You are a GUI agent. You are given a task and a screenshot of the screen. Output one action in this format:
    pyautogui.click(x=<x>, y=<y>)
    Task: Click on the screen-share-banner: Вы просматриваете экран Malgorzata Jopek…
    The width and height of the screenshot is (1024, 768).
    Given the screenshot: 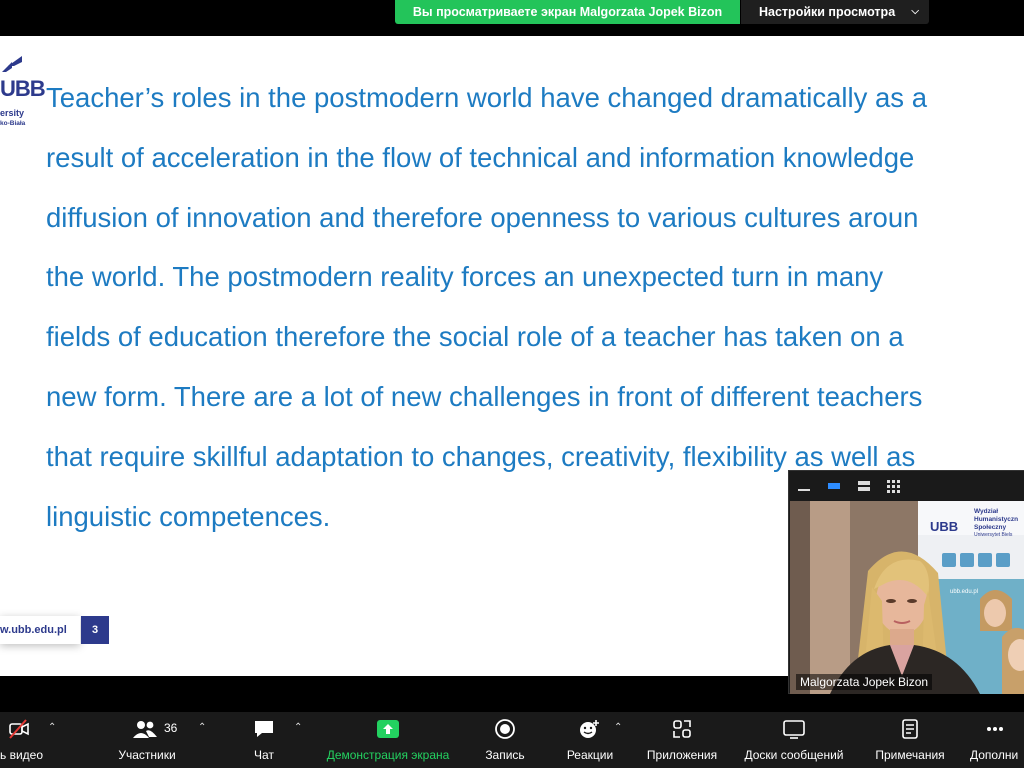 What is the action you would take?
    pyautogui.click(x=567, y=12)
    